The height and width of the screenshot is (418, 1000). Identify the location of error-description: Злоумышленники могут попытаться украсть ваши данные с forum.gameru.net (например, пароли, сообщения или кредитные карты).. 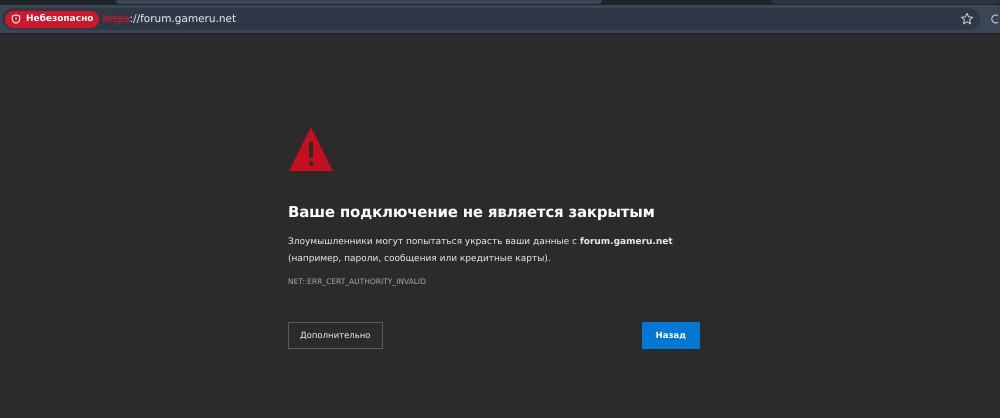
(481, 251).